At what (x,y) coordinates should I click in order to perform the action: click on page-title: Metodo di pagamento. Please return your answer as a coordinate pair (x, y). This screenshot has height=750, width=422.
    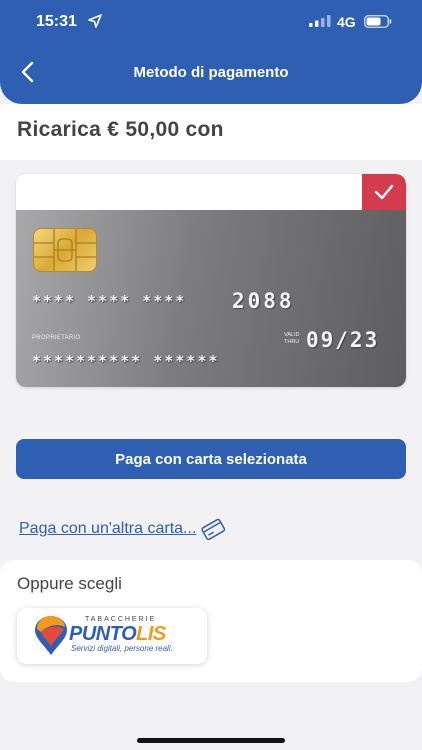
    Looking at the image, I should click on (211, 72).